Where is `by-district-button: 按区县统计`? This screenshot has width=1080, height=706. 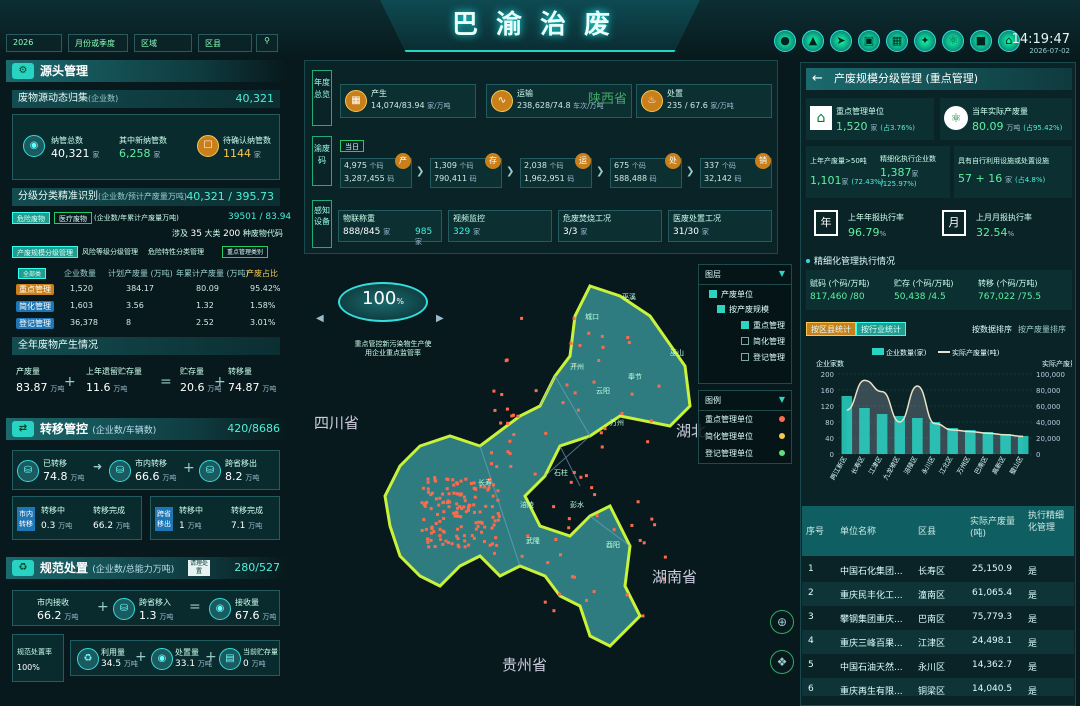 by-district-button: 按区县统计 is located at coordinates (831, 329).